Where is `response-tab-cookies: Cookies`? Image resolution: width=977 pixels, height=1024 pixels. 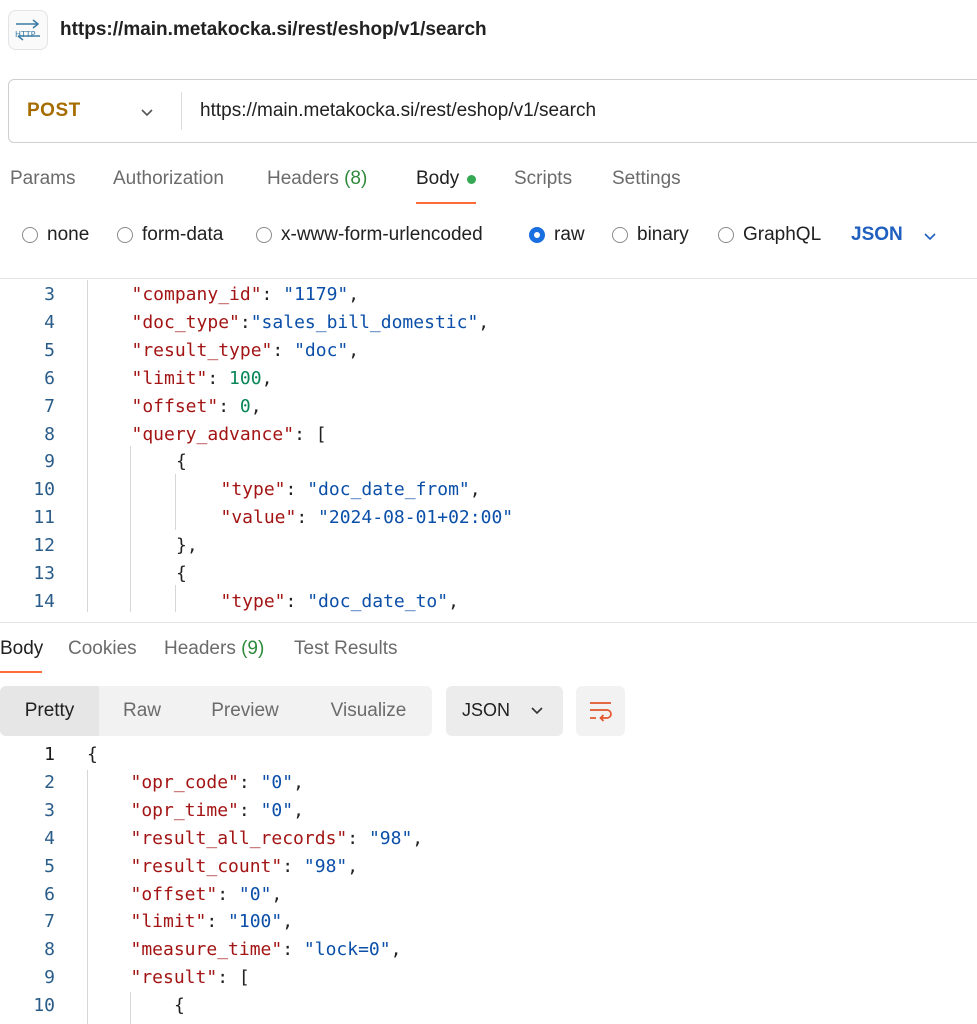 response-tab-cookies: Cookies is located at coordinates (102, 649).